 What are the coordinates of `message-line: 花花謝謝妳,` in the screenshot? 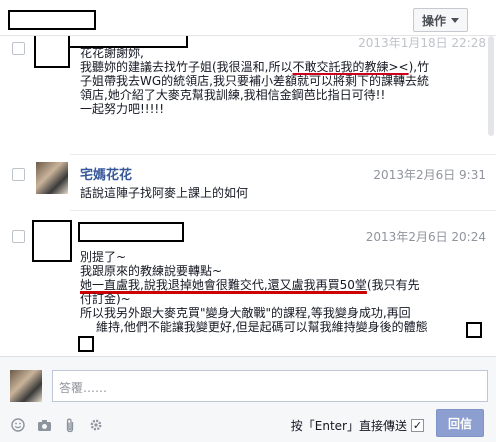 It's located at (112, 53).